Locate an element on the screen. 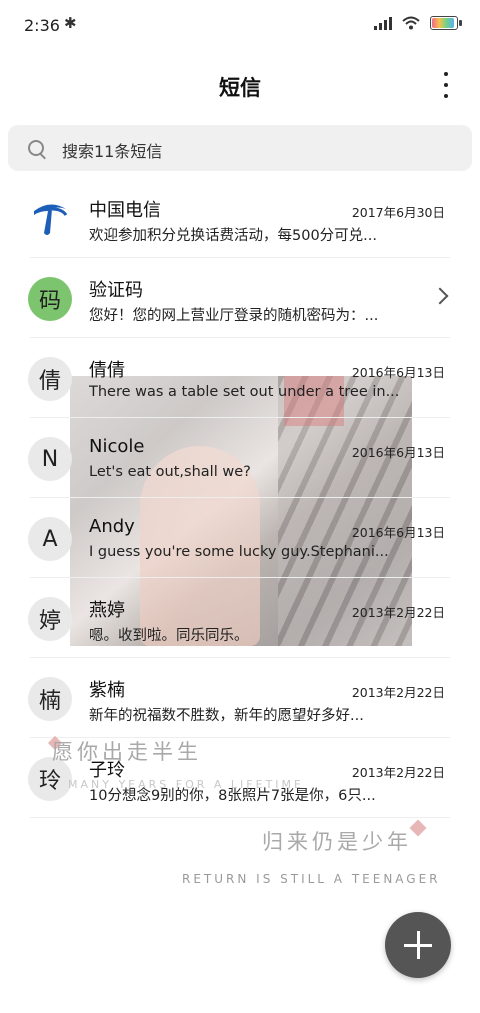 This screenshot has width=480, height=1013. message-preview: Let's eat out,shall we? is located at coordinates (170, 472).